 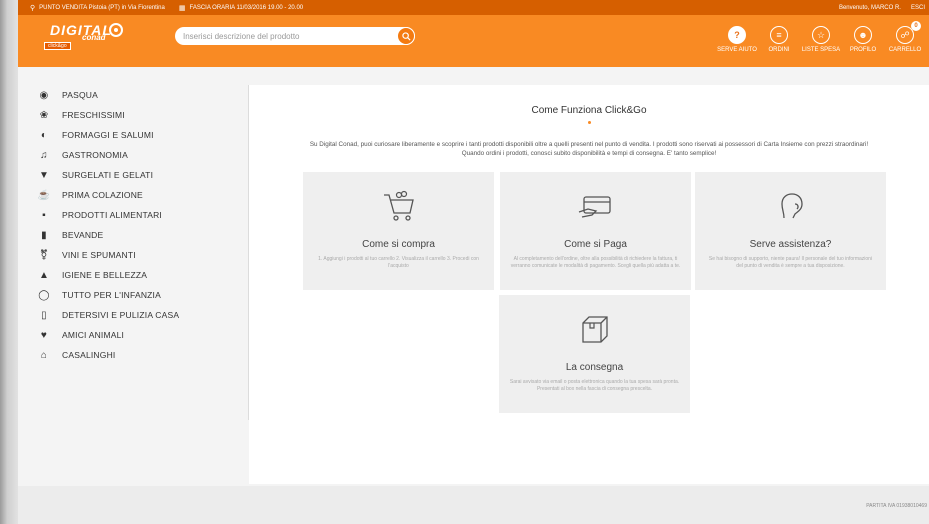 What do you see at coordinates (44, 175) in the screenshot?
I see `ice-cream-icon: ▼` at bounding box center [44, 175].